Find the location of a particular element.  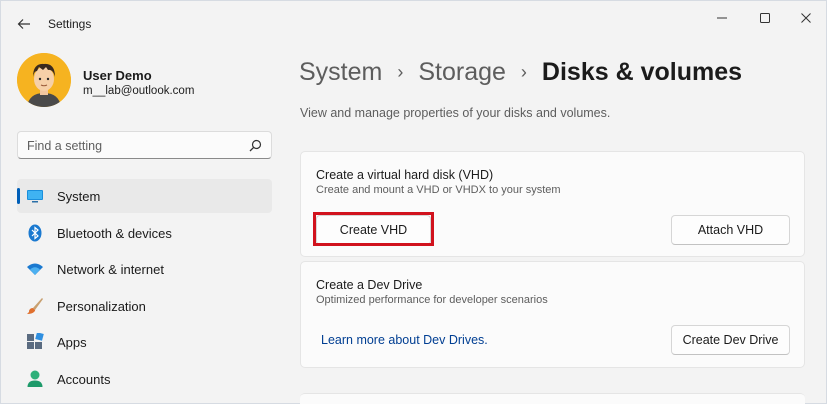

apps-icon is located at coordinates (35, 342).